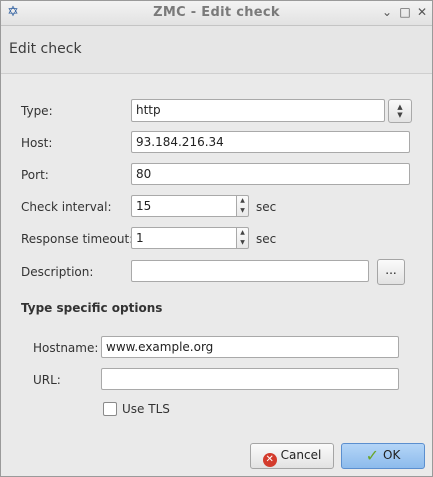 The height and width of the screenshot is (477, 433). Describe the element at coordinates (270, 142) in the screenshot. I see `host-input: 93.184.216.34` at that location.